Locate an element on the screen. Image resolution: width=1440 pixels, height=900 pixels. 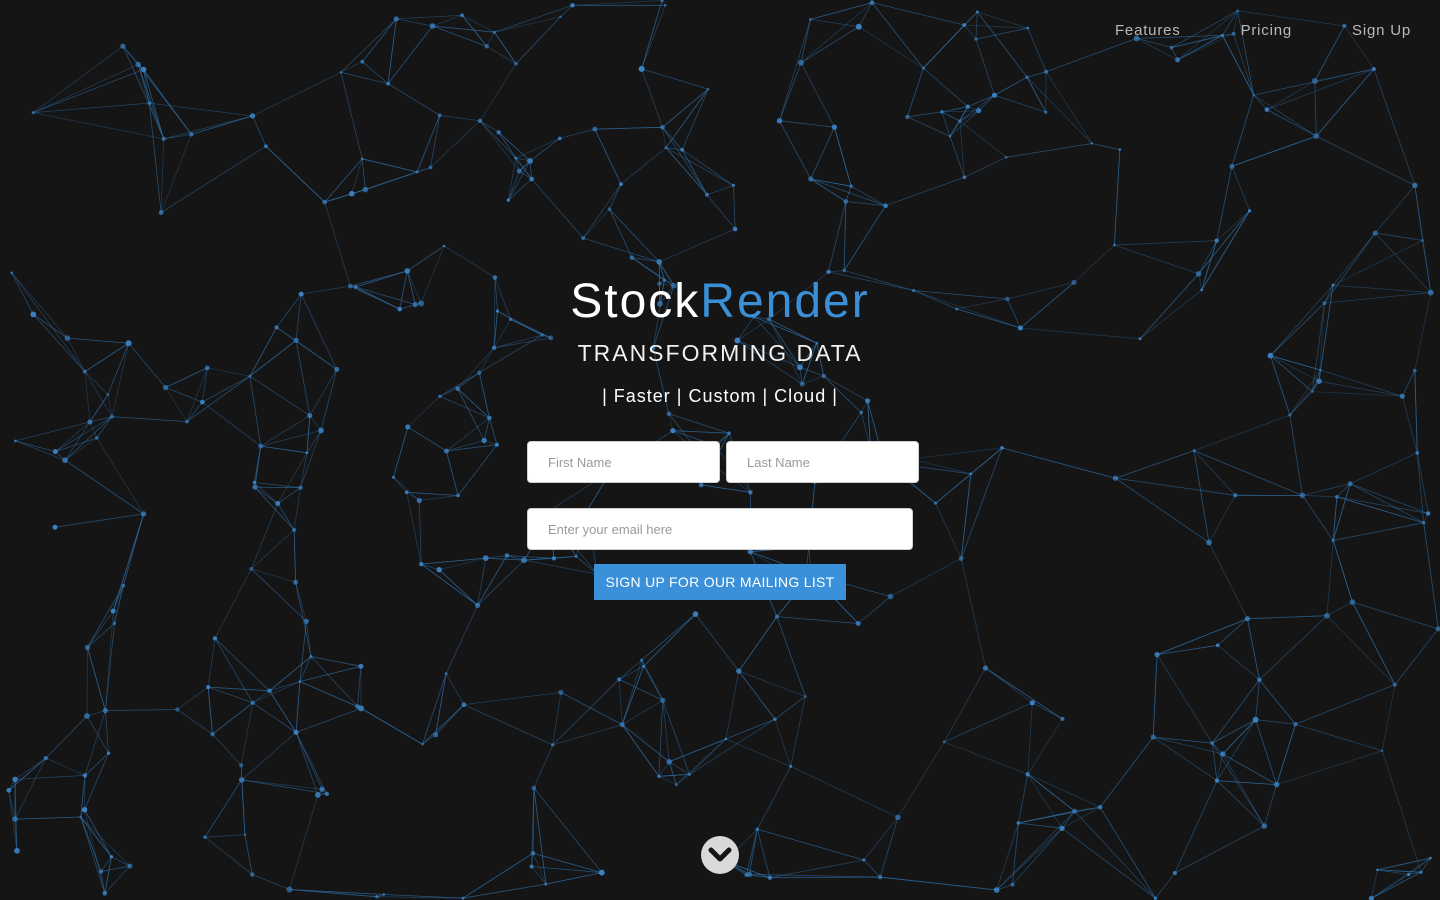
nav-item-sign-up: Sign Up is located at coordinates (1381, 30).